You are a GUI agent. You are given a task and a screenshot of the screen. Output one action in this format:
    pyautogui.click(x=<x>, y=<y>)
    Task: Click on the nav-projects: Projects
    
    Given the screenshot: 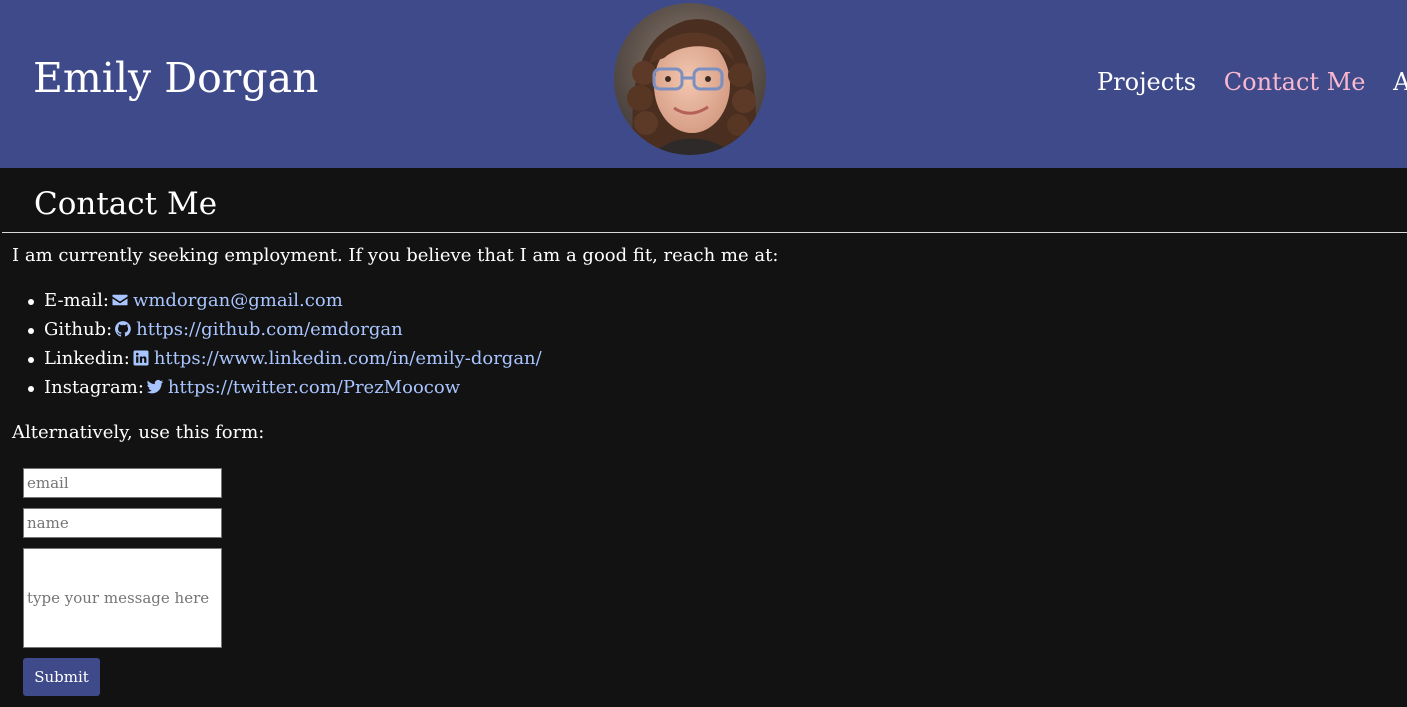 What is the action you would take?
    pyautogui.click(x=1146, y=82)
    